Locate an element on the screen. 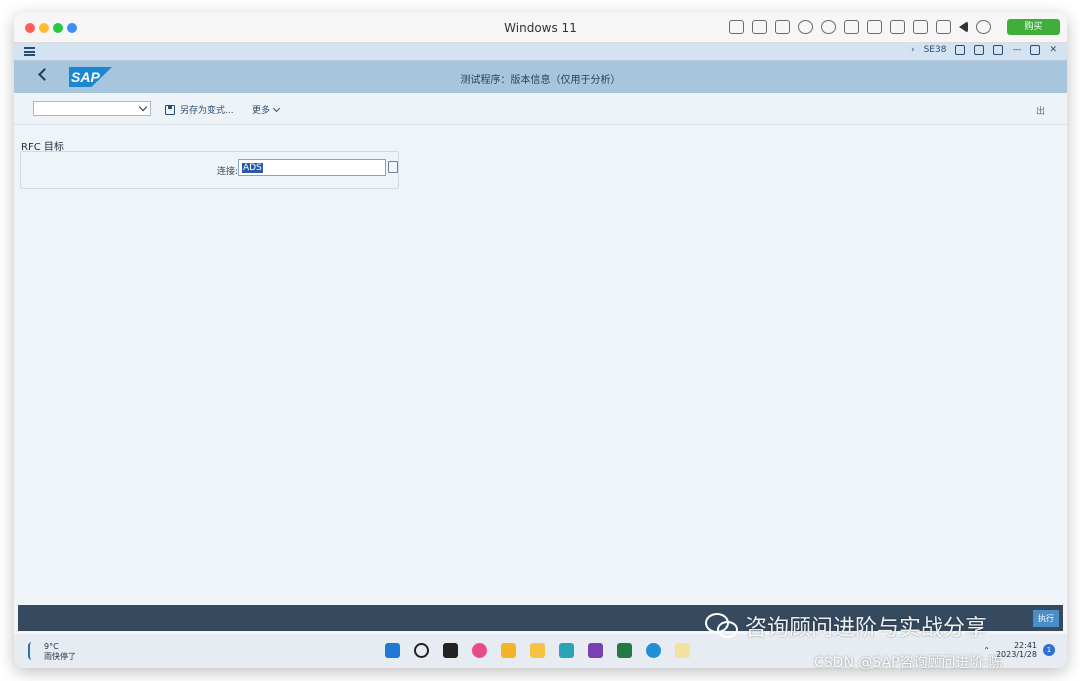  connection-input: ADS is located at coordinates (312, 167).